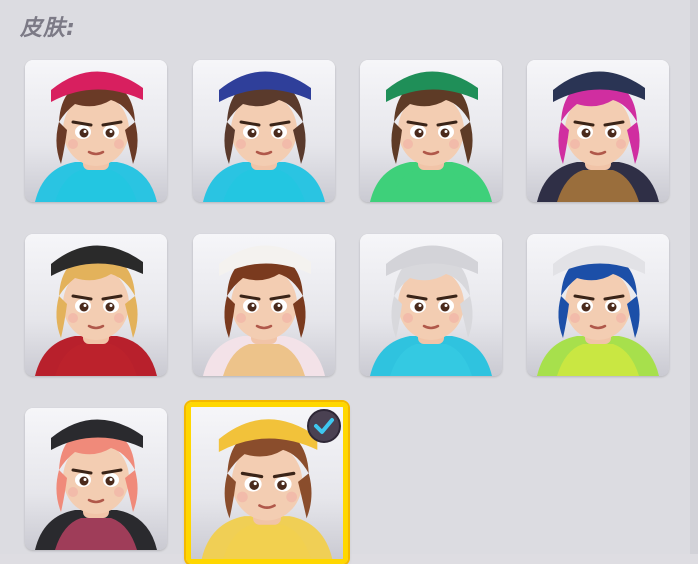 Image resolution: width=698 pixels, height=564 pixels. What do you see at coordinates (694, 277) in the screenshot?
I see `panel-edge` at bounding box center [694, 277].